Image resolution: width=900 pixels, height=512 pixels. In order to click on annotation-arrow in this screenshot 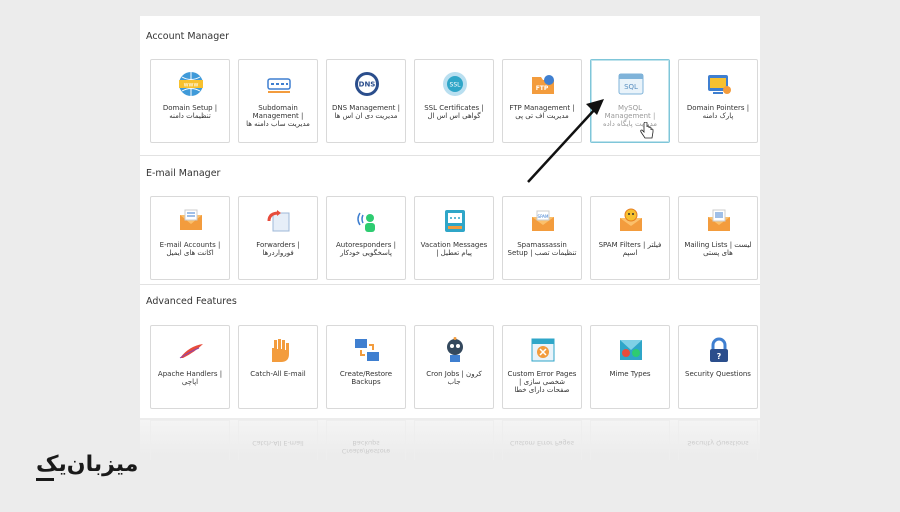, I will do `click(565, 141)`.